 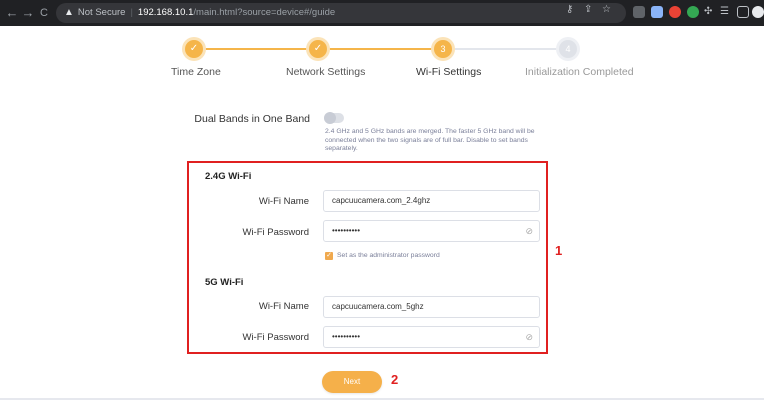 I want to click on step-1-check-icon: ✓, so click(x=194, y=49).